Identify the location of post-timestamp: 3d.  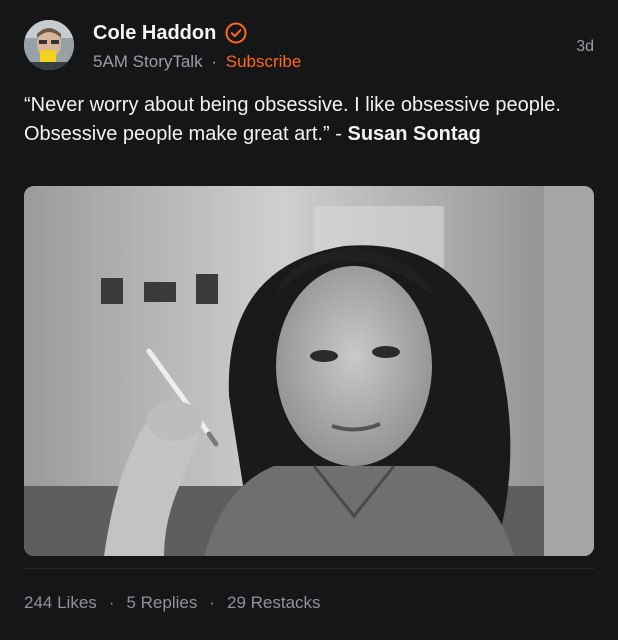
(585, 46).